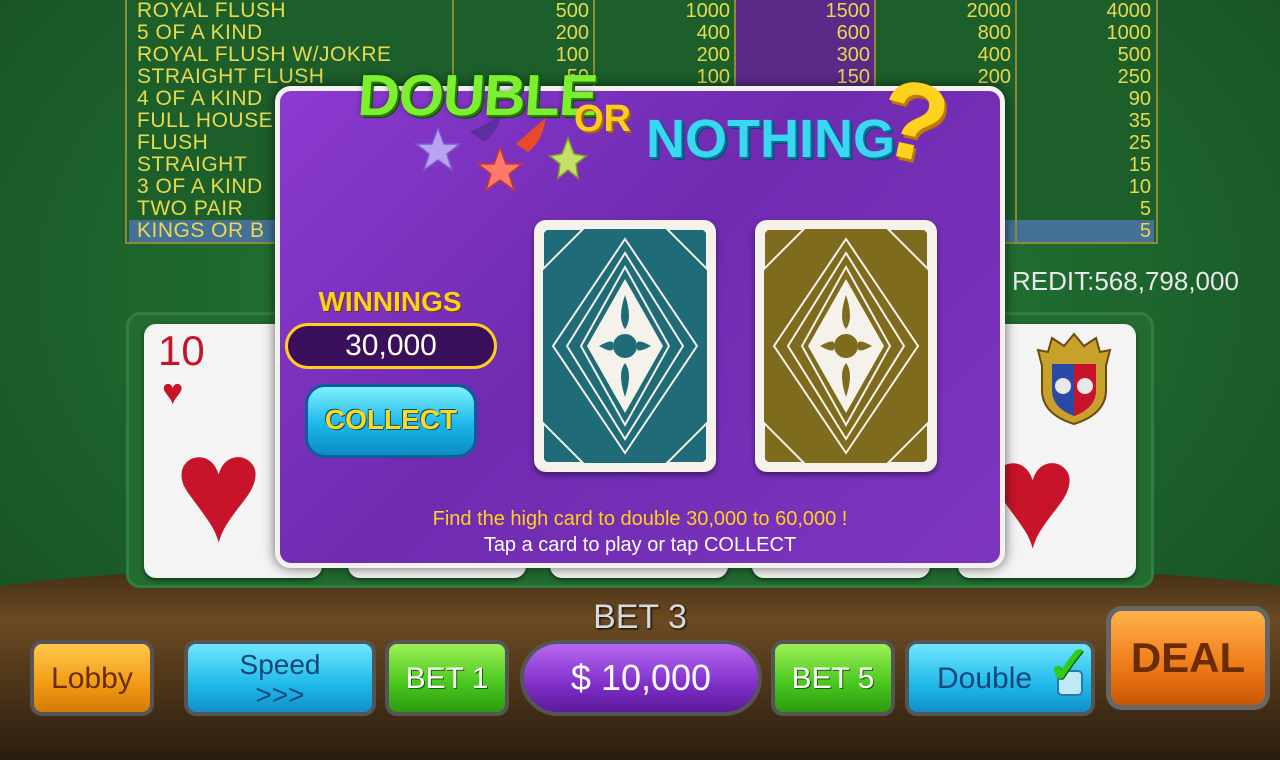 This screenshot has height=760, width=1280. Describe the element at coordinates (640, 545) in the screenshot. I see `gamble-hint: Tap a card to play or tap COLLECT` at that location.